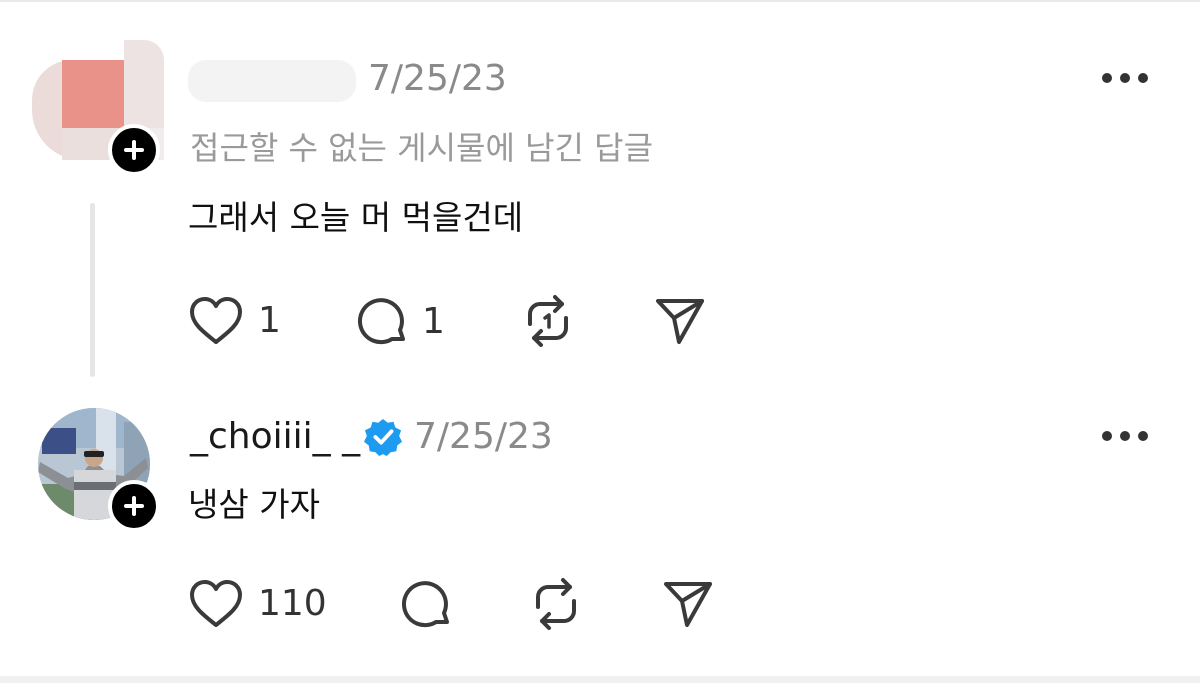  I want to click on verified-icon, so click(383, 437).